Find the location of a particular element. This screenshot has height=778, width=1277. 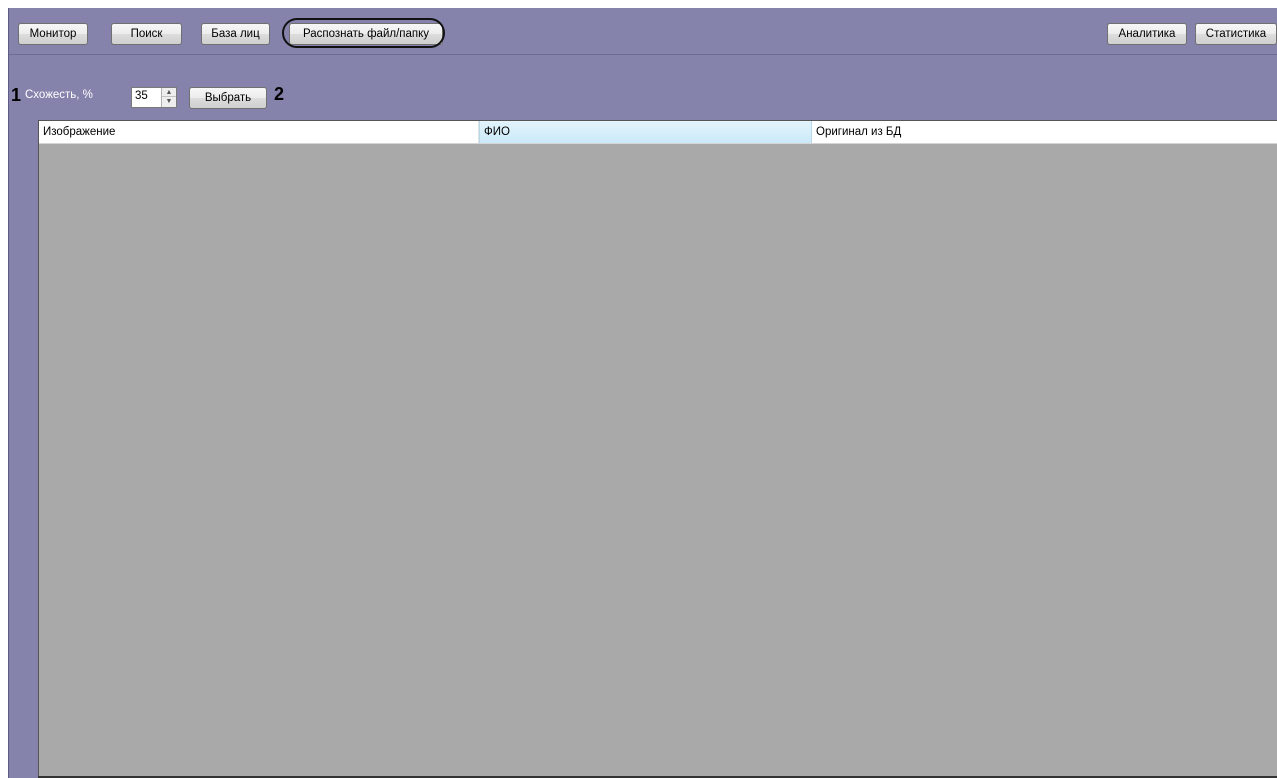

choose-button: Выбрать is located at coordinates (228, 98).